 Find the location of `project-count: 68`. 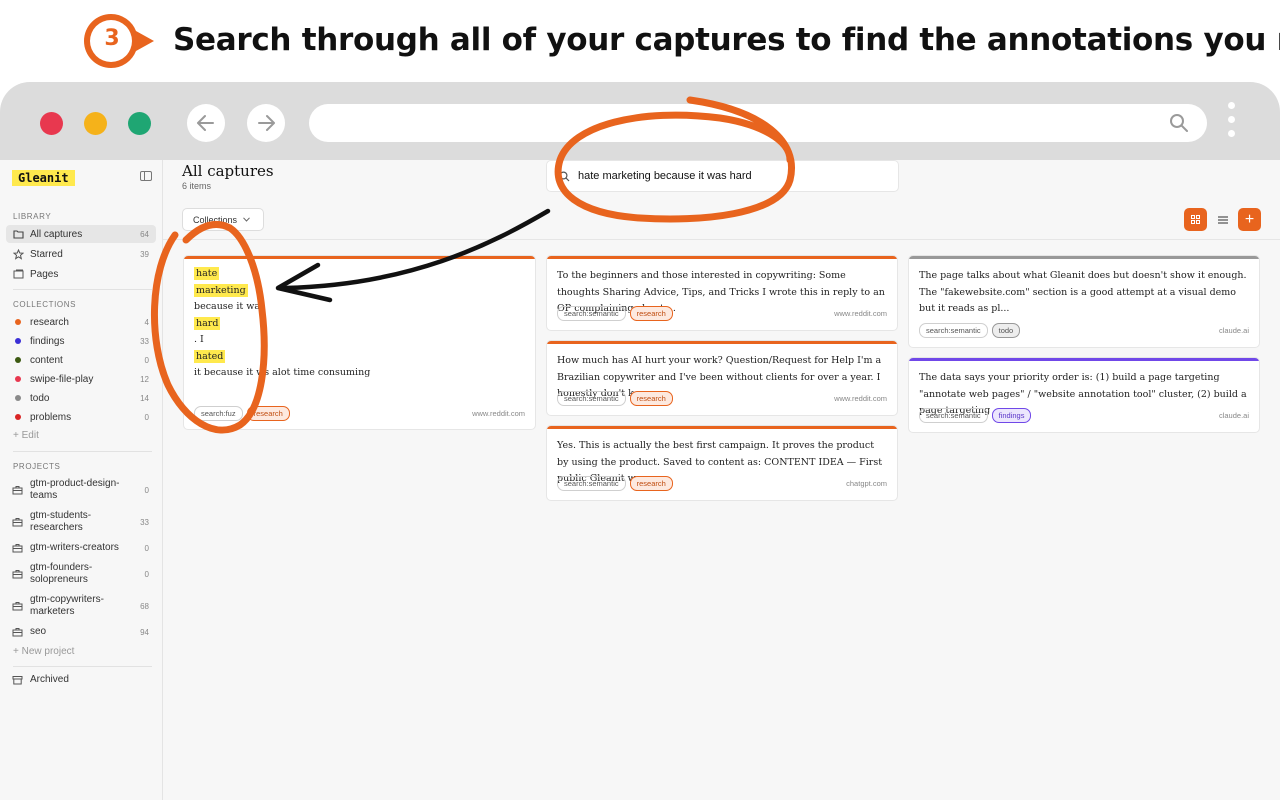

project-count: 68 is located at coordinates (144, 606).